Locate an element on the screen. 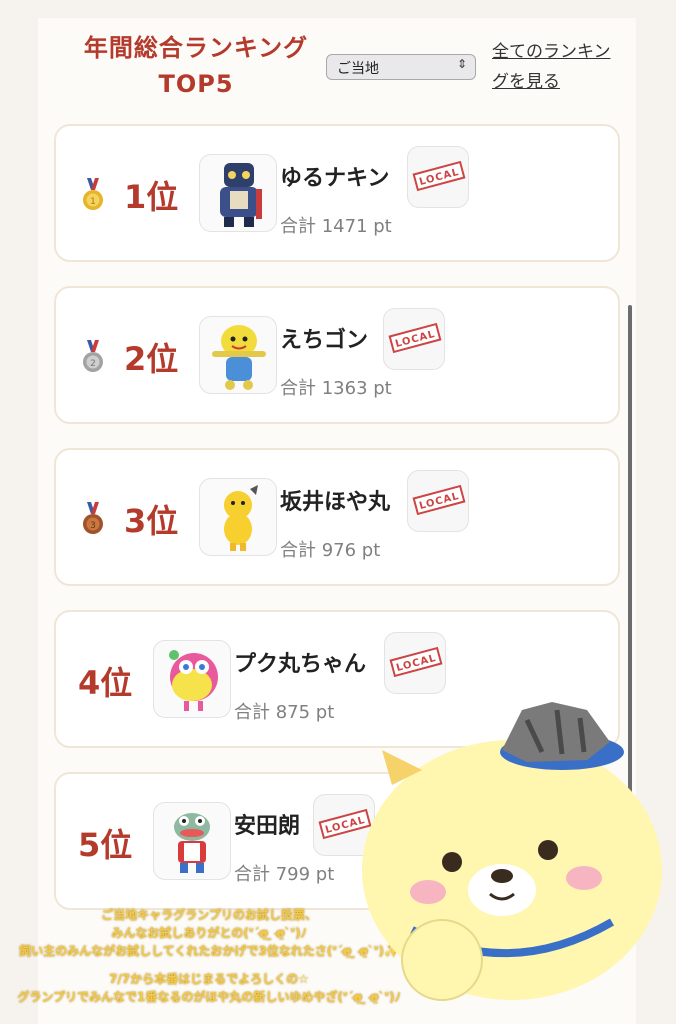  all-rankings-link: 全てのランキングを見る is located at coordinates (553, 67).